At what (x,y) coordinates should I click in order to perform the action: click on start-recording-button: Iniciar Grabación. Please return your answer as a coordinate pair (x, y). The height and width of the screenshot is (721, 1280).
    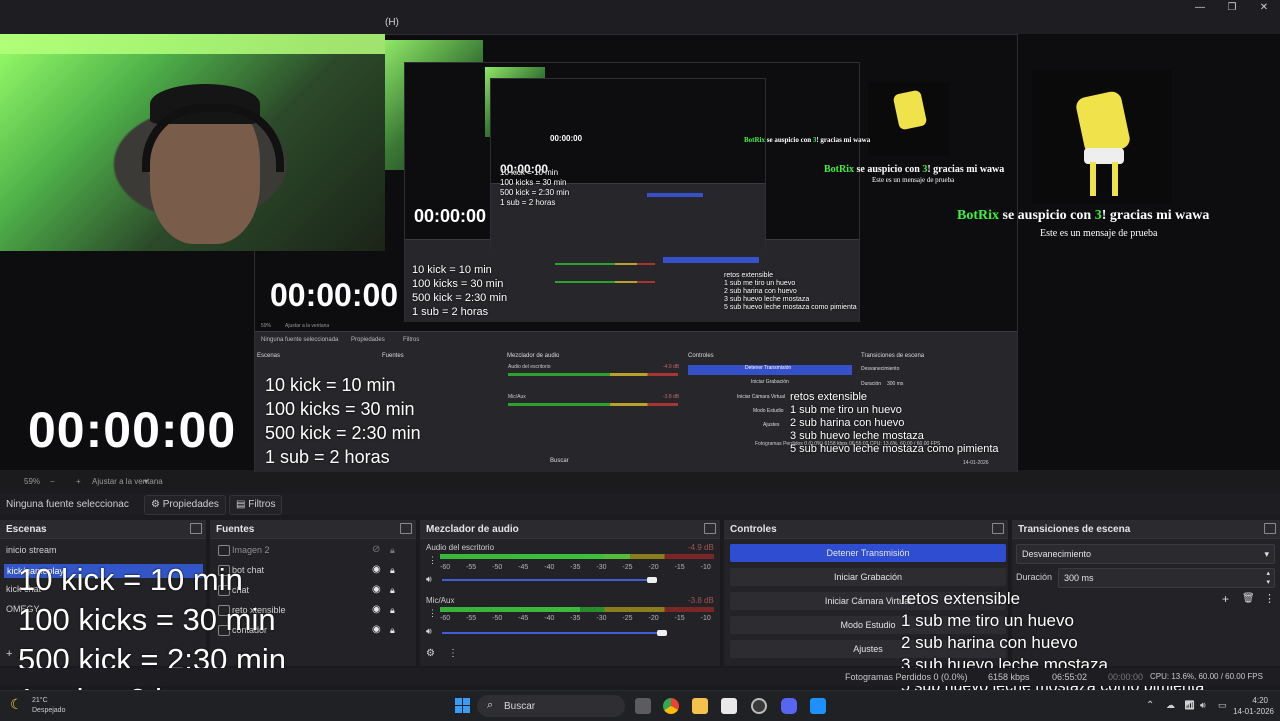
    Looking at the image, I should click on (868, 577).